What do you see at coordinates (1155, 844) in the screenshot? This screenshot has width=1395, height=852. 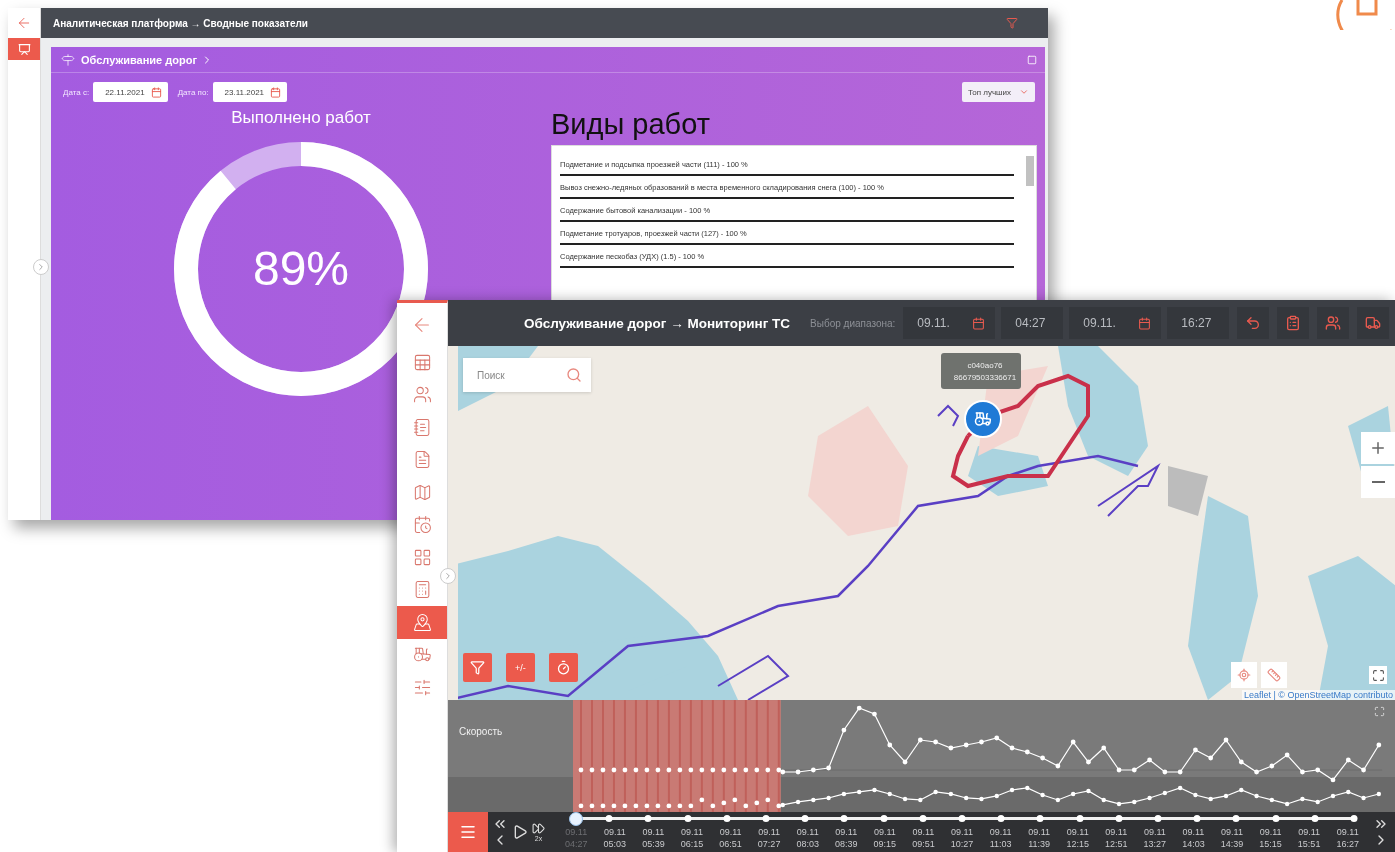 I see `tick-time: 13:27` at bounding box center [1155, 844].